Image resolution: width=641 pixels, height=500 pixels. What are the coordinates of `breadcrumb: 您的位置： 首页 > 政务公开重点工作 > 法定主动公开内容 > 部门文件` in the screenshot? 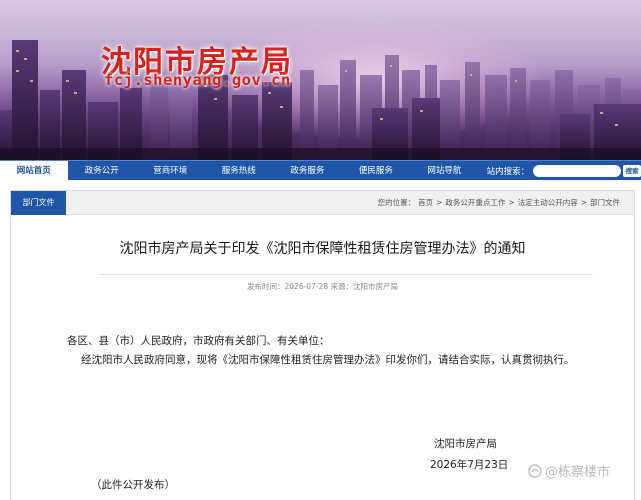 It's located at (499, 203).